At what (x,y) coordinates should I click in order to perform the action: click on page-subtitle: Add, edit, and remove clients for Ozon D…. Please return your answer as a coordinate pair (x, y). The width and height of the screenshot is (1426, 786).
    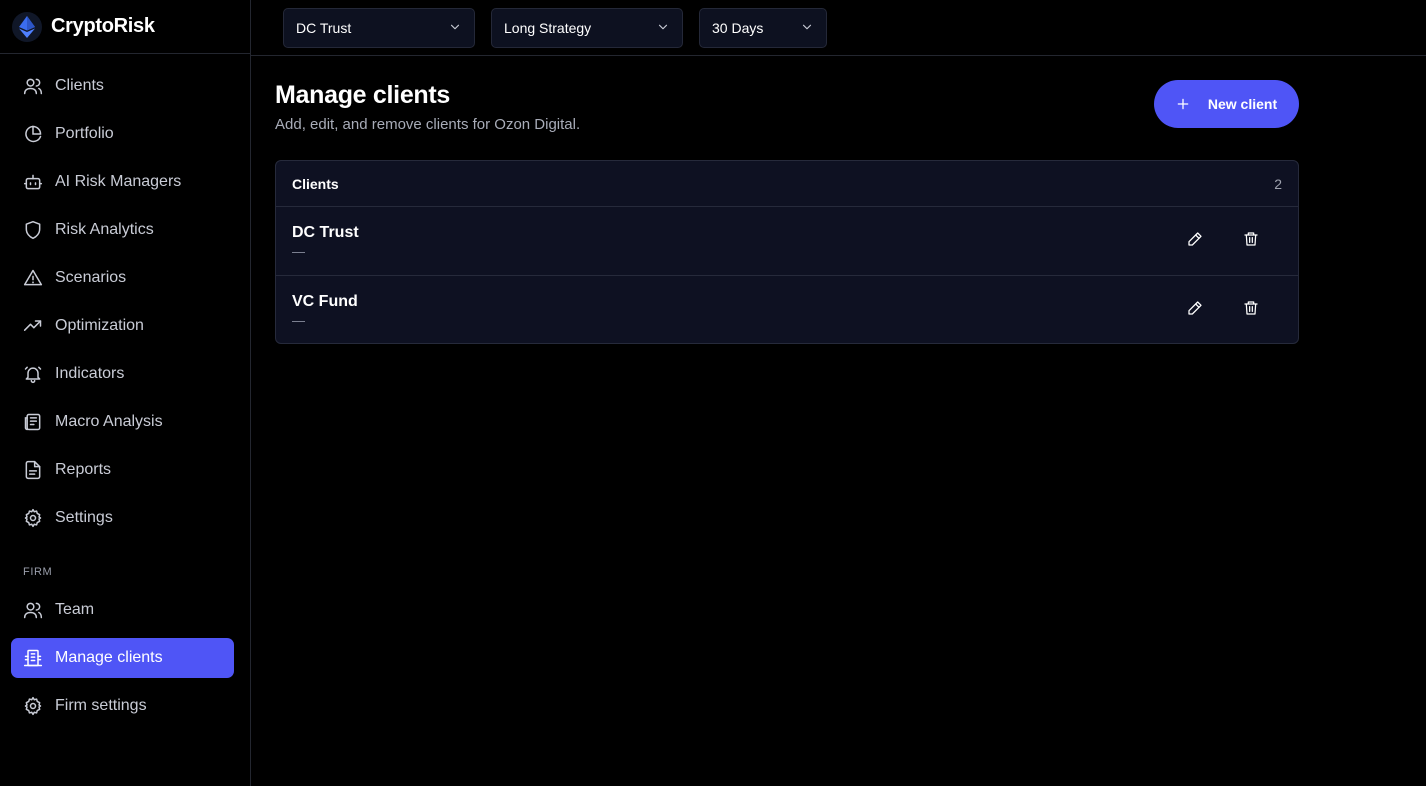
    Looking at the image, I should click on (428, 124).